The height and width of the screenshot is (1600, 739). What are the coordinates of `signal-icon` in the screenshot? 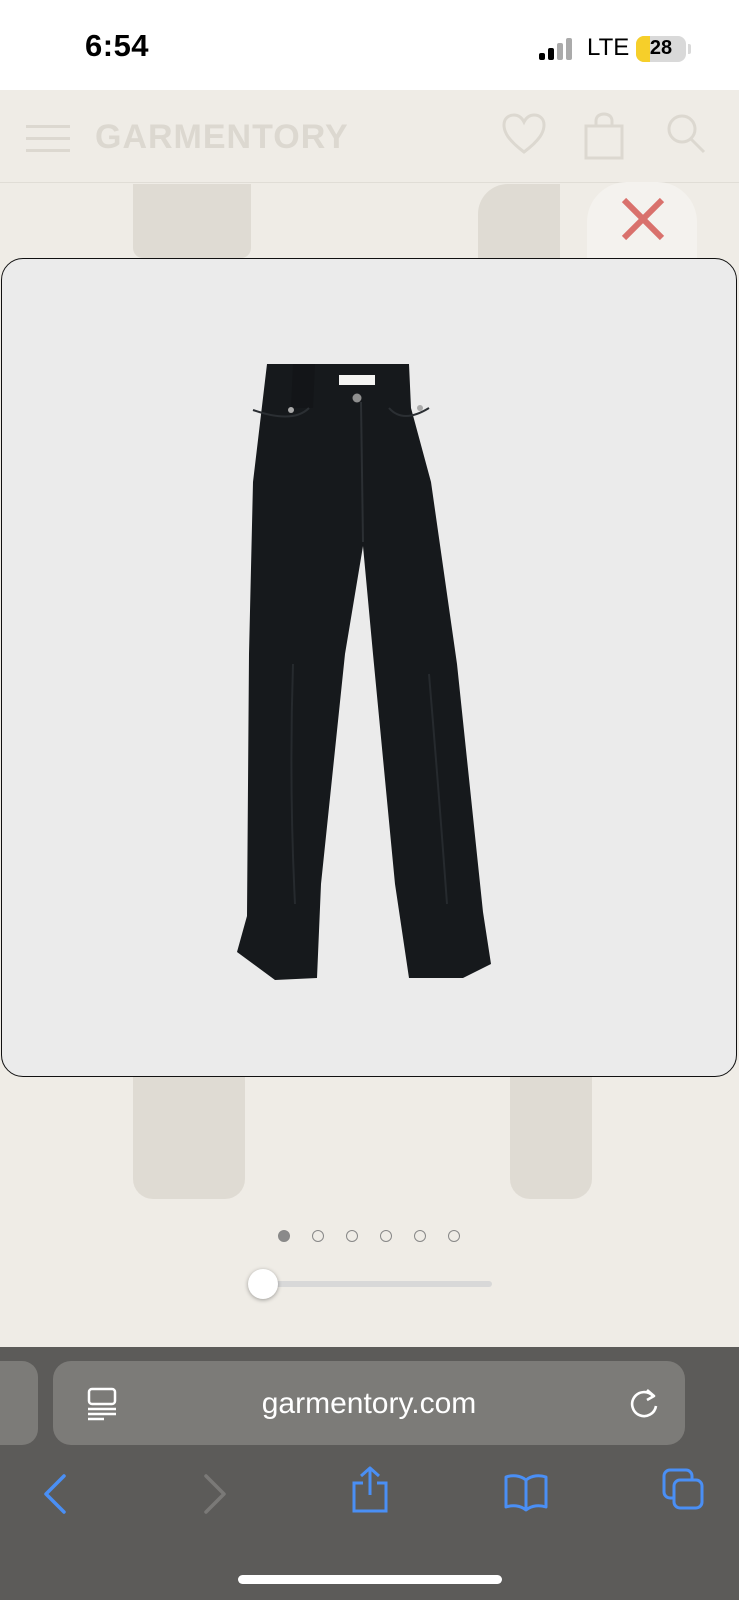 It's located at (559, 49).